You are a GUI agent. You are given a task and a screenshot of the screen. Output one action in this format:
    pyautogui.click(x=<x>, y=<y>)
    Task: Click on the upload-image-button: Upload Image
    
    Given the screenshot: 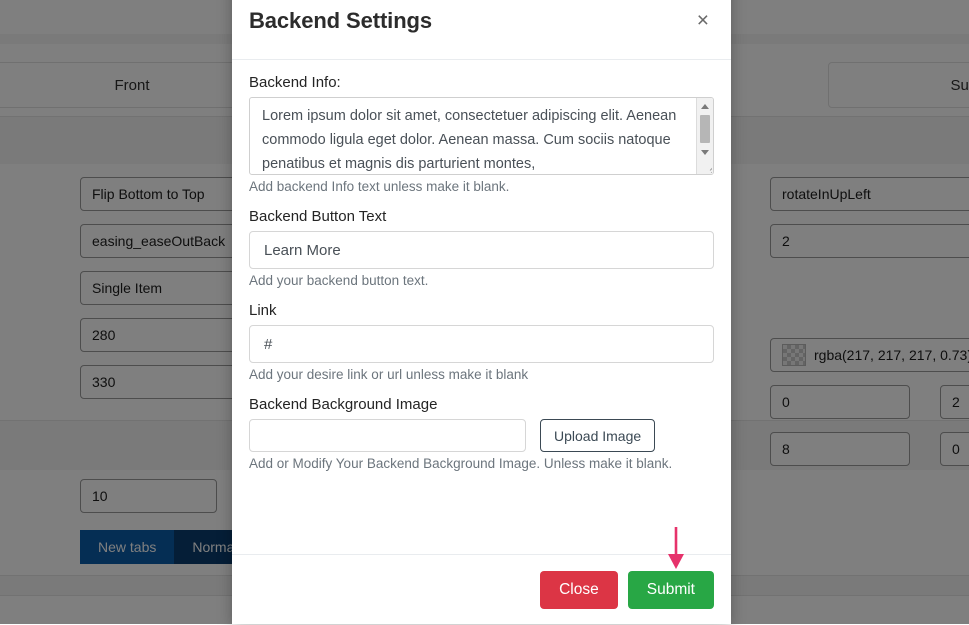 What is the action you would take?
    pyautogui.click(x=598, y=435)
    